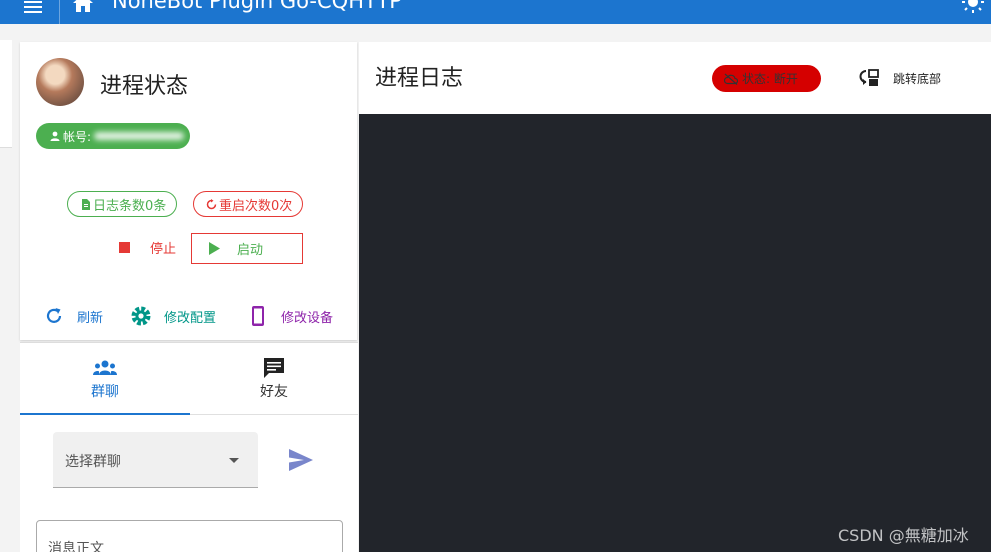 The image size is (991, 552). I want to click on refresh-label: 刷新, so click(90, 318).